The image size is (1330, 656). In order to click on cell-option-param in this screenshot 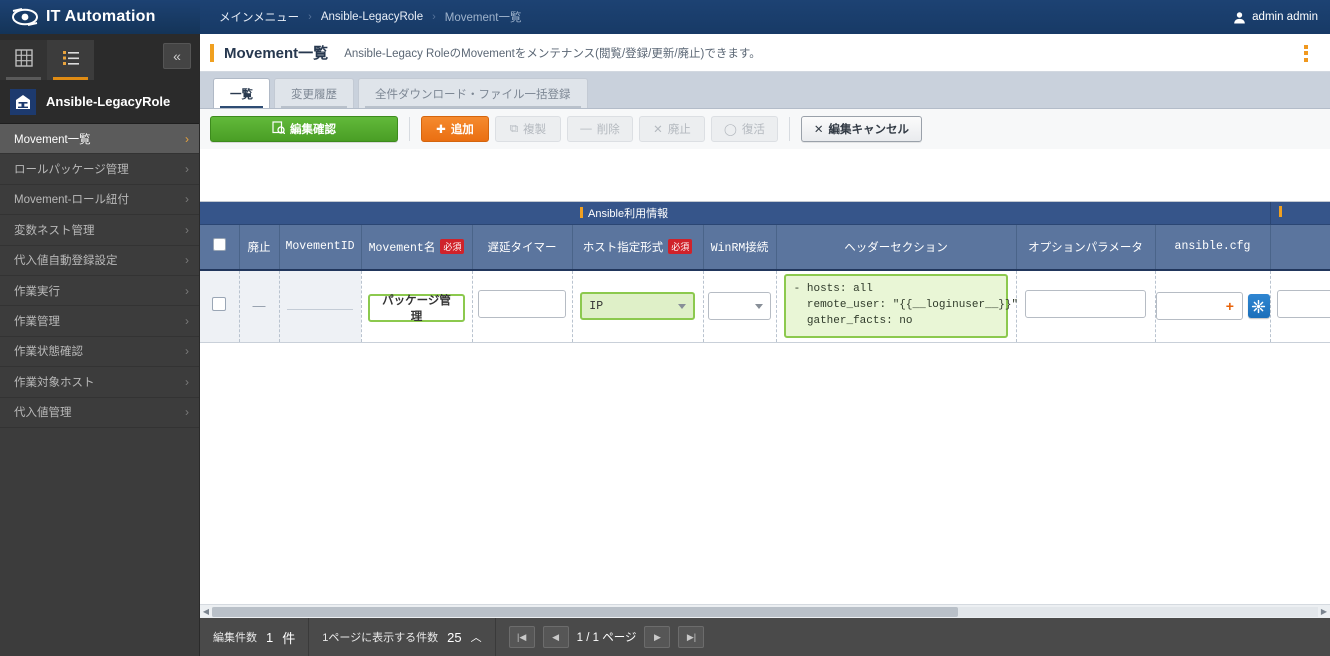, I will do `click(1086, 306)`.